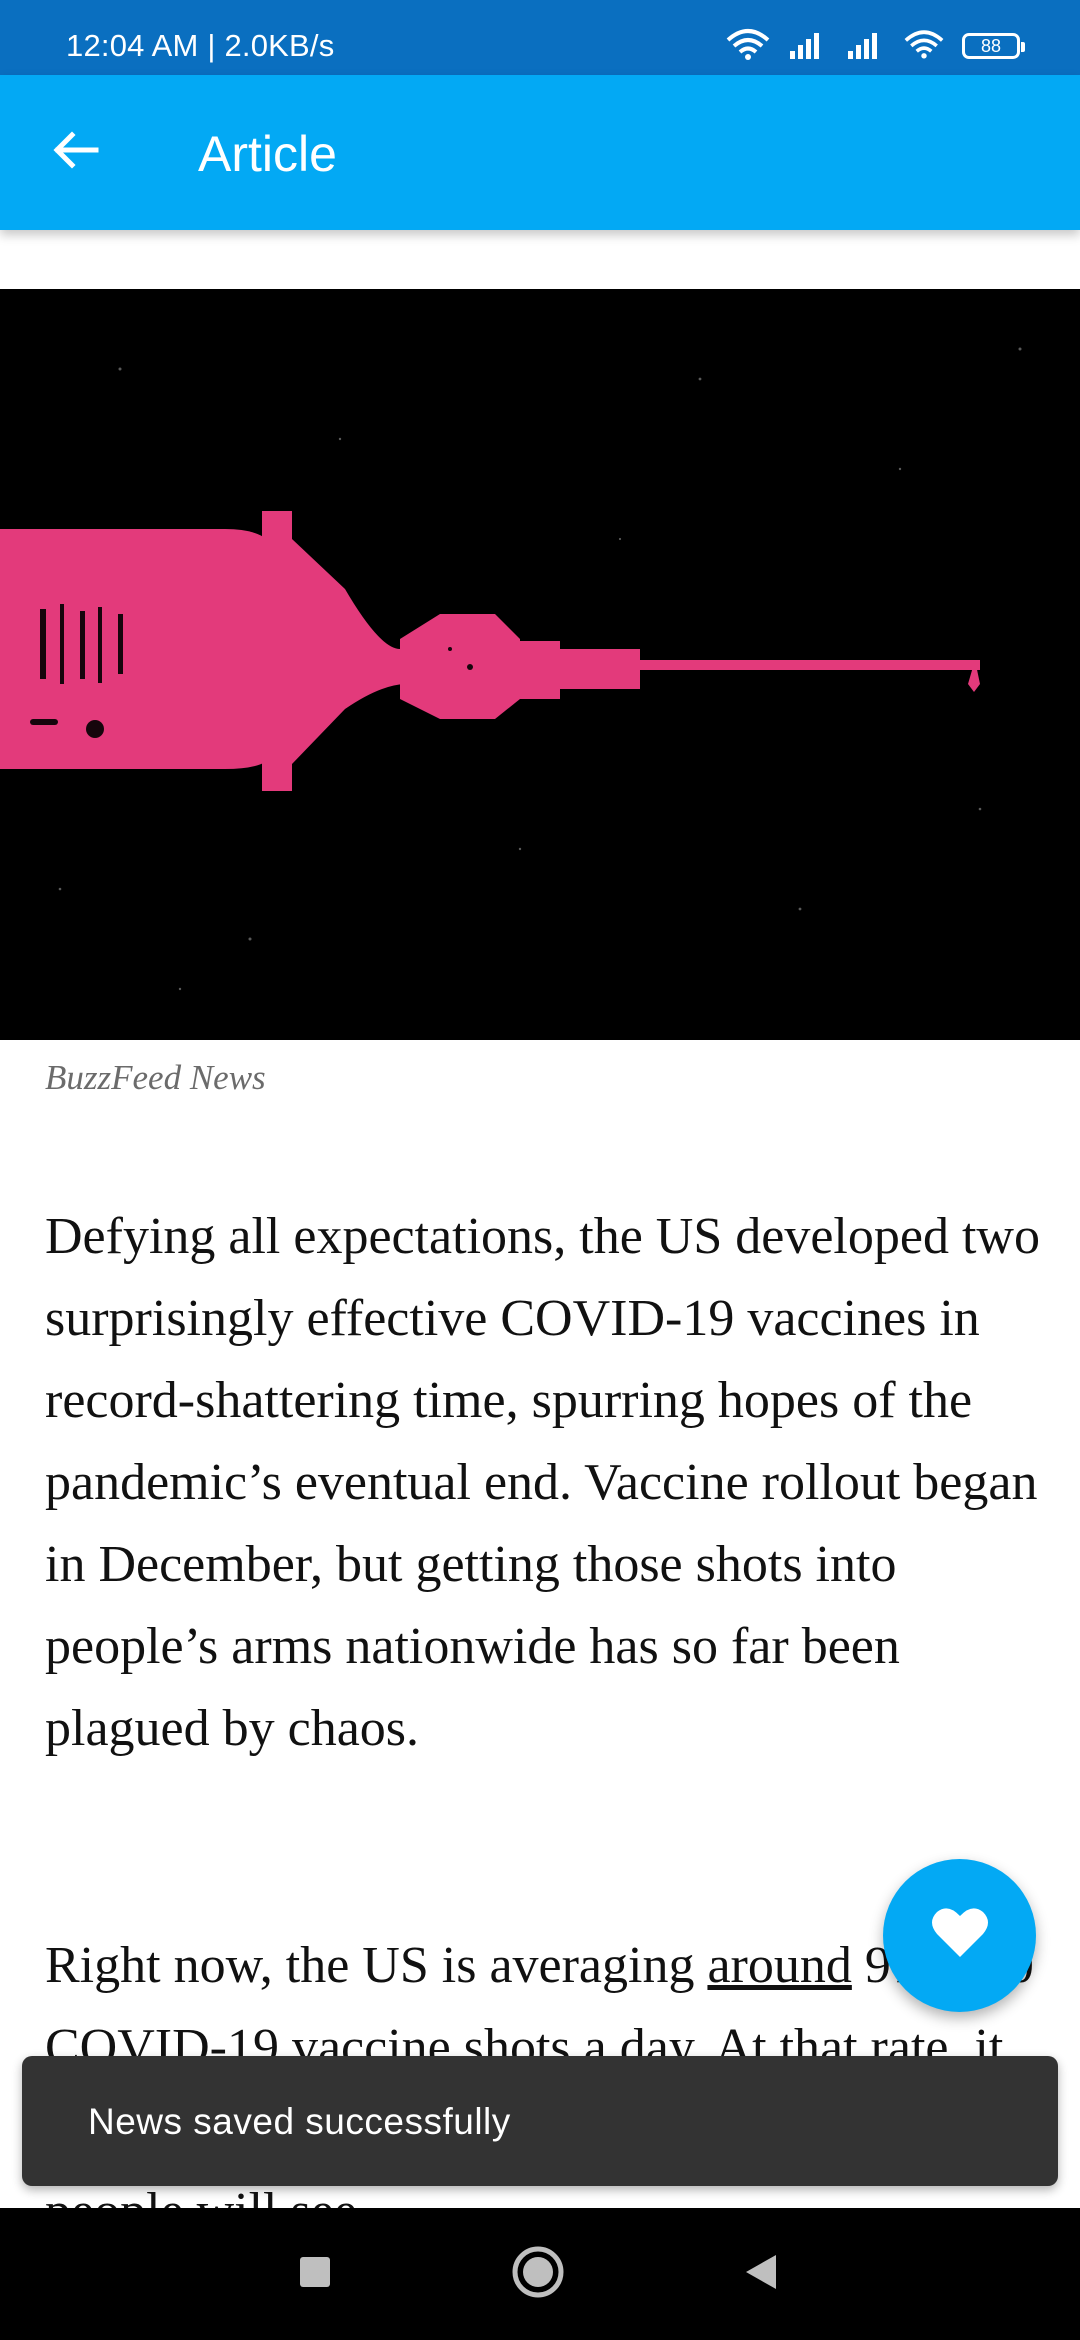 This screenshot has width=1080, height=2340. What do you see at coordinates (540, 152) in the screenshot?
I see `app-bar: Article` at bounding box center [540, 152].